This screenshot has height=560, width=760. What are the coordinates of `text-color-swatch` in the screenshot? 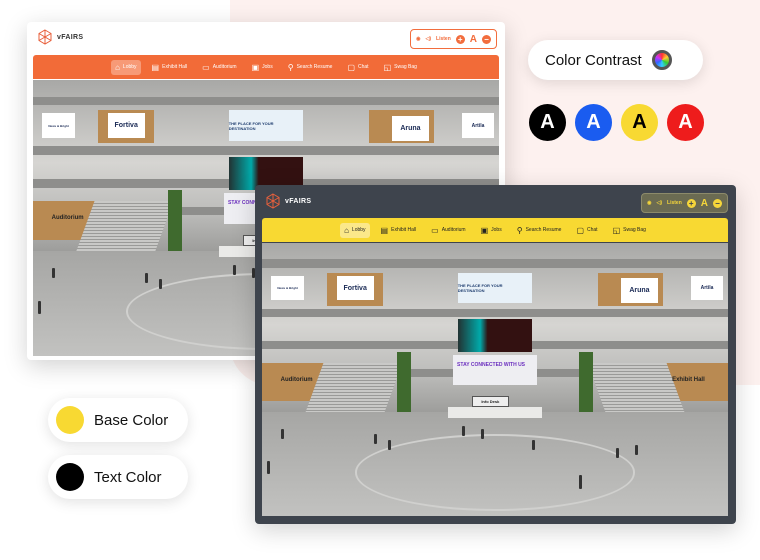 It's located at (70, 477).